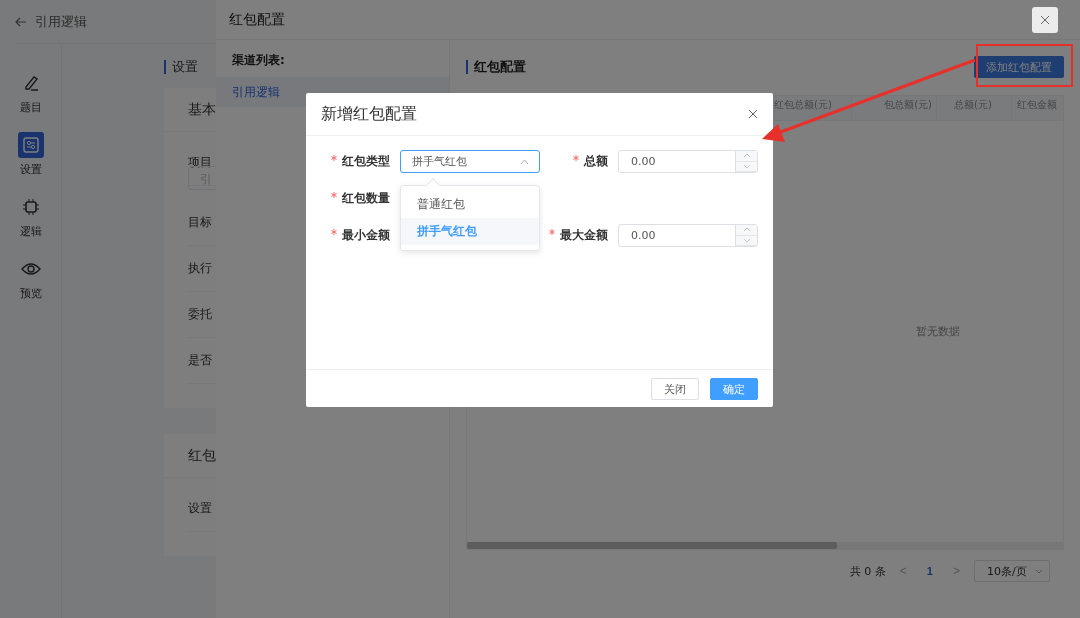 This screenshot has height=618, width=1080. Describe the element at coordinates (257, 19) in the screenshot. I see `drawer-title: 红包配置` at that location.